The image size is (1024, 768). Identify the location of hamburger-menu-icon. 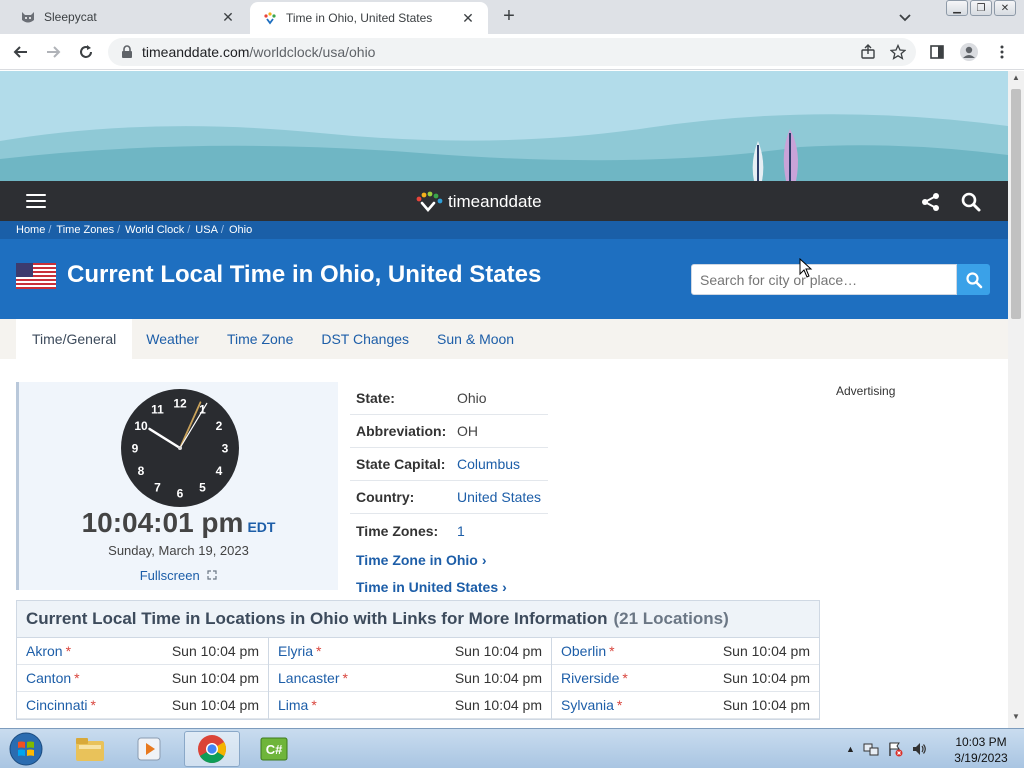
(36, 201).